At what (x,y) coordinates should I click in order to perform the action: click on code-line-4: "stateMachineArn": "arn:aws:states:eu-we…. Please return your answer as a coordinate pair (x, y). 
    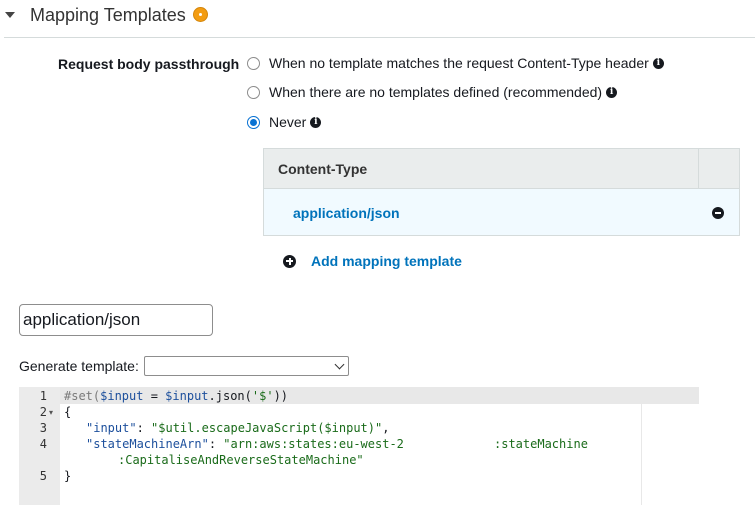
    Looking at the image, I should click on (245, 444).